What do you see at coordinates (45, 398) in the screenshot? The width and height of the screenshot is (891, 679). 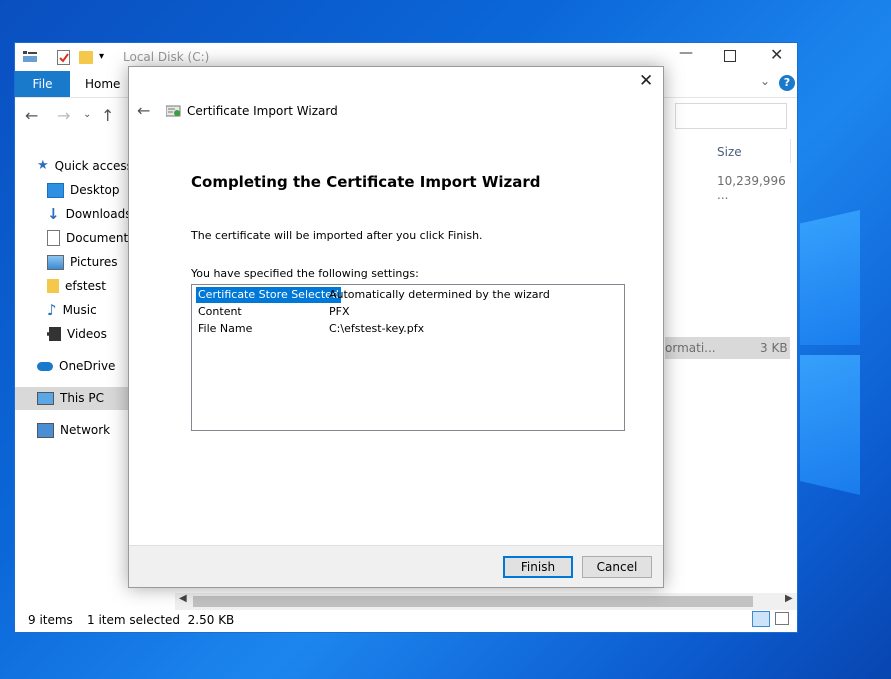 I see `computer-icon` at bounding box center [45, 398].